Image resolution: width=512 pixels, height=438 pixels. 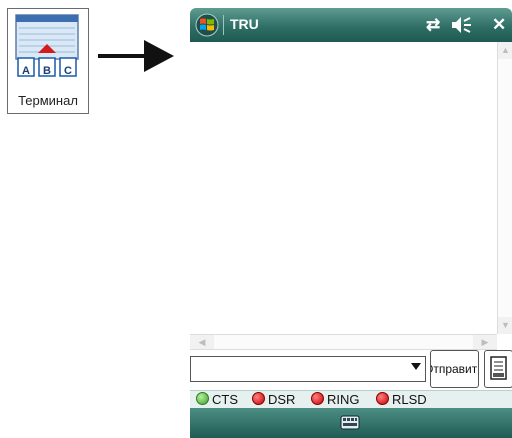 What do you see at coordinates (48, 100) in the screenshot?
I see `terminal-app-label: Терминал` at bounding box center [48, 100].